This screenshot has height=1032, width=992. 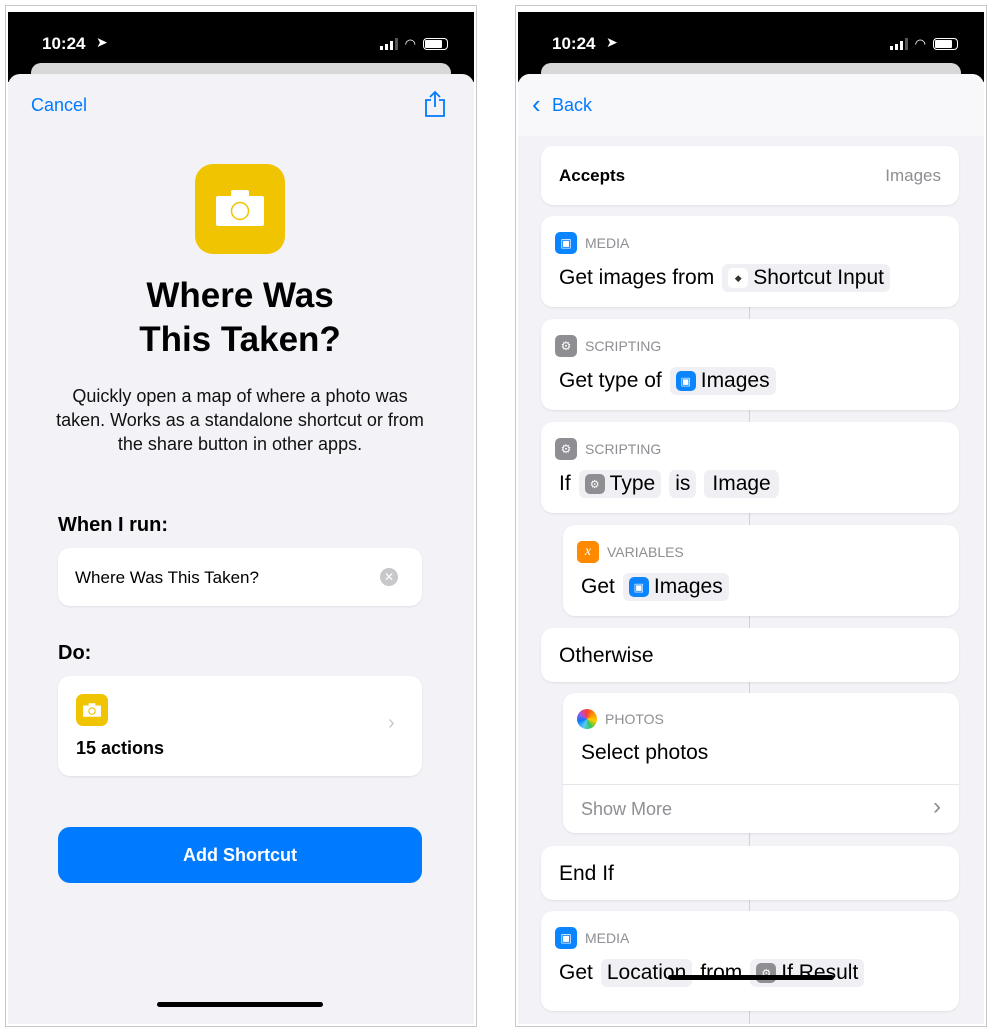 I want to click on token-value: Image, so click(x=741, y=484).